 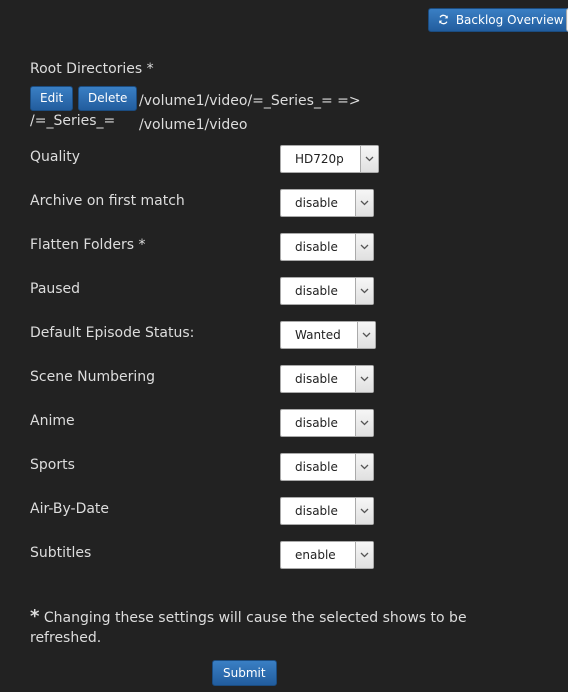 I want to click on setting-label: Sports, so click(x=52, y=465).